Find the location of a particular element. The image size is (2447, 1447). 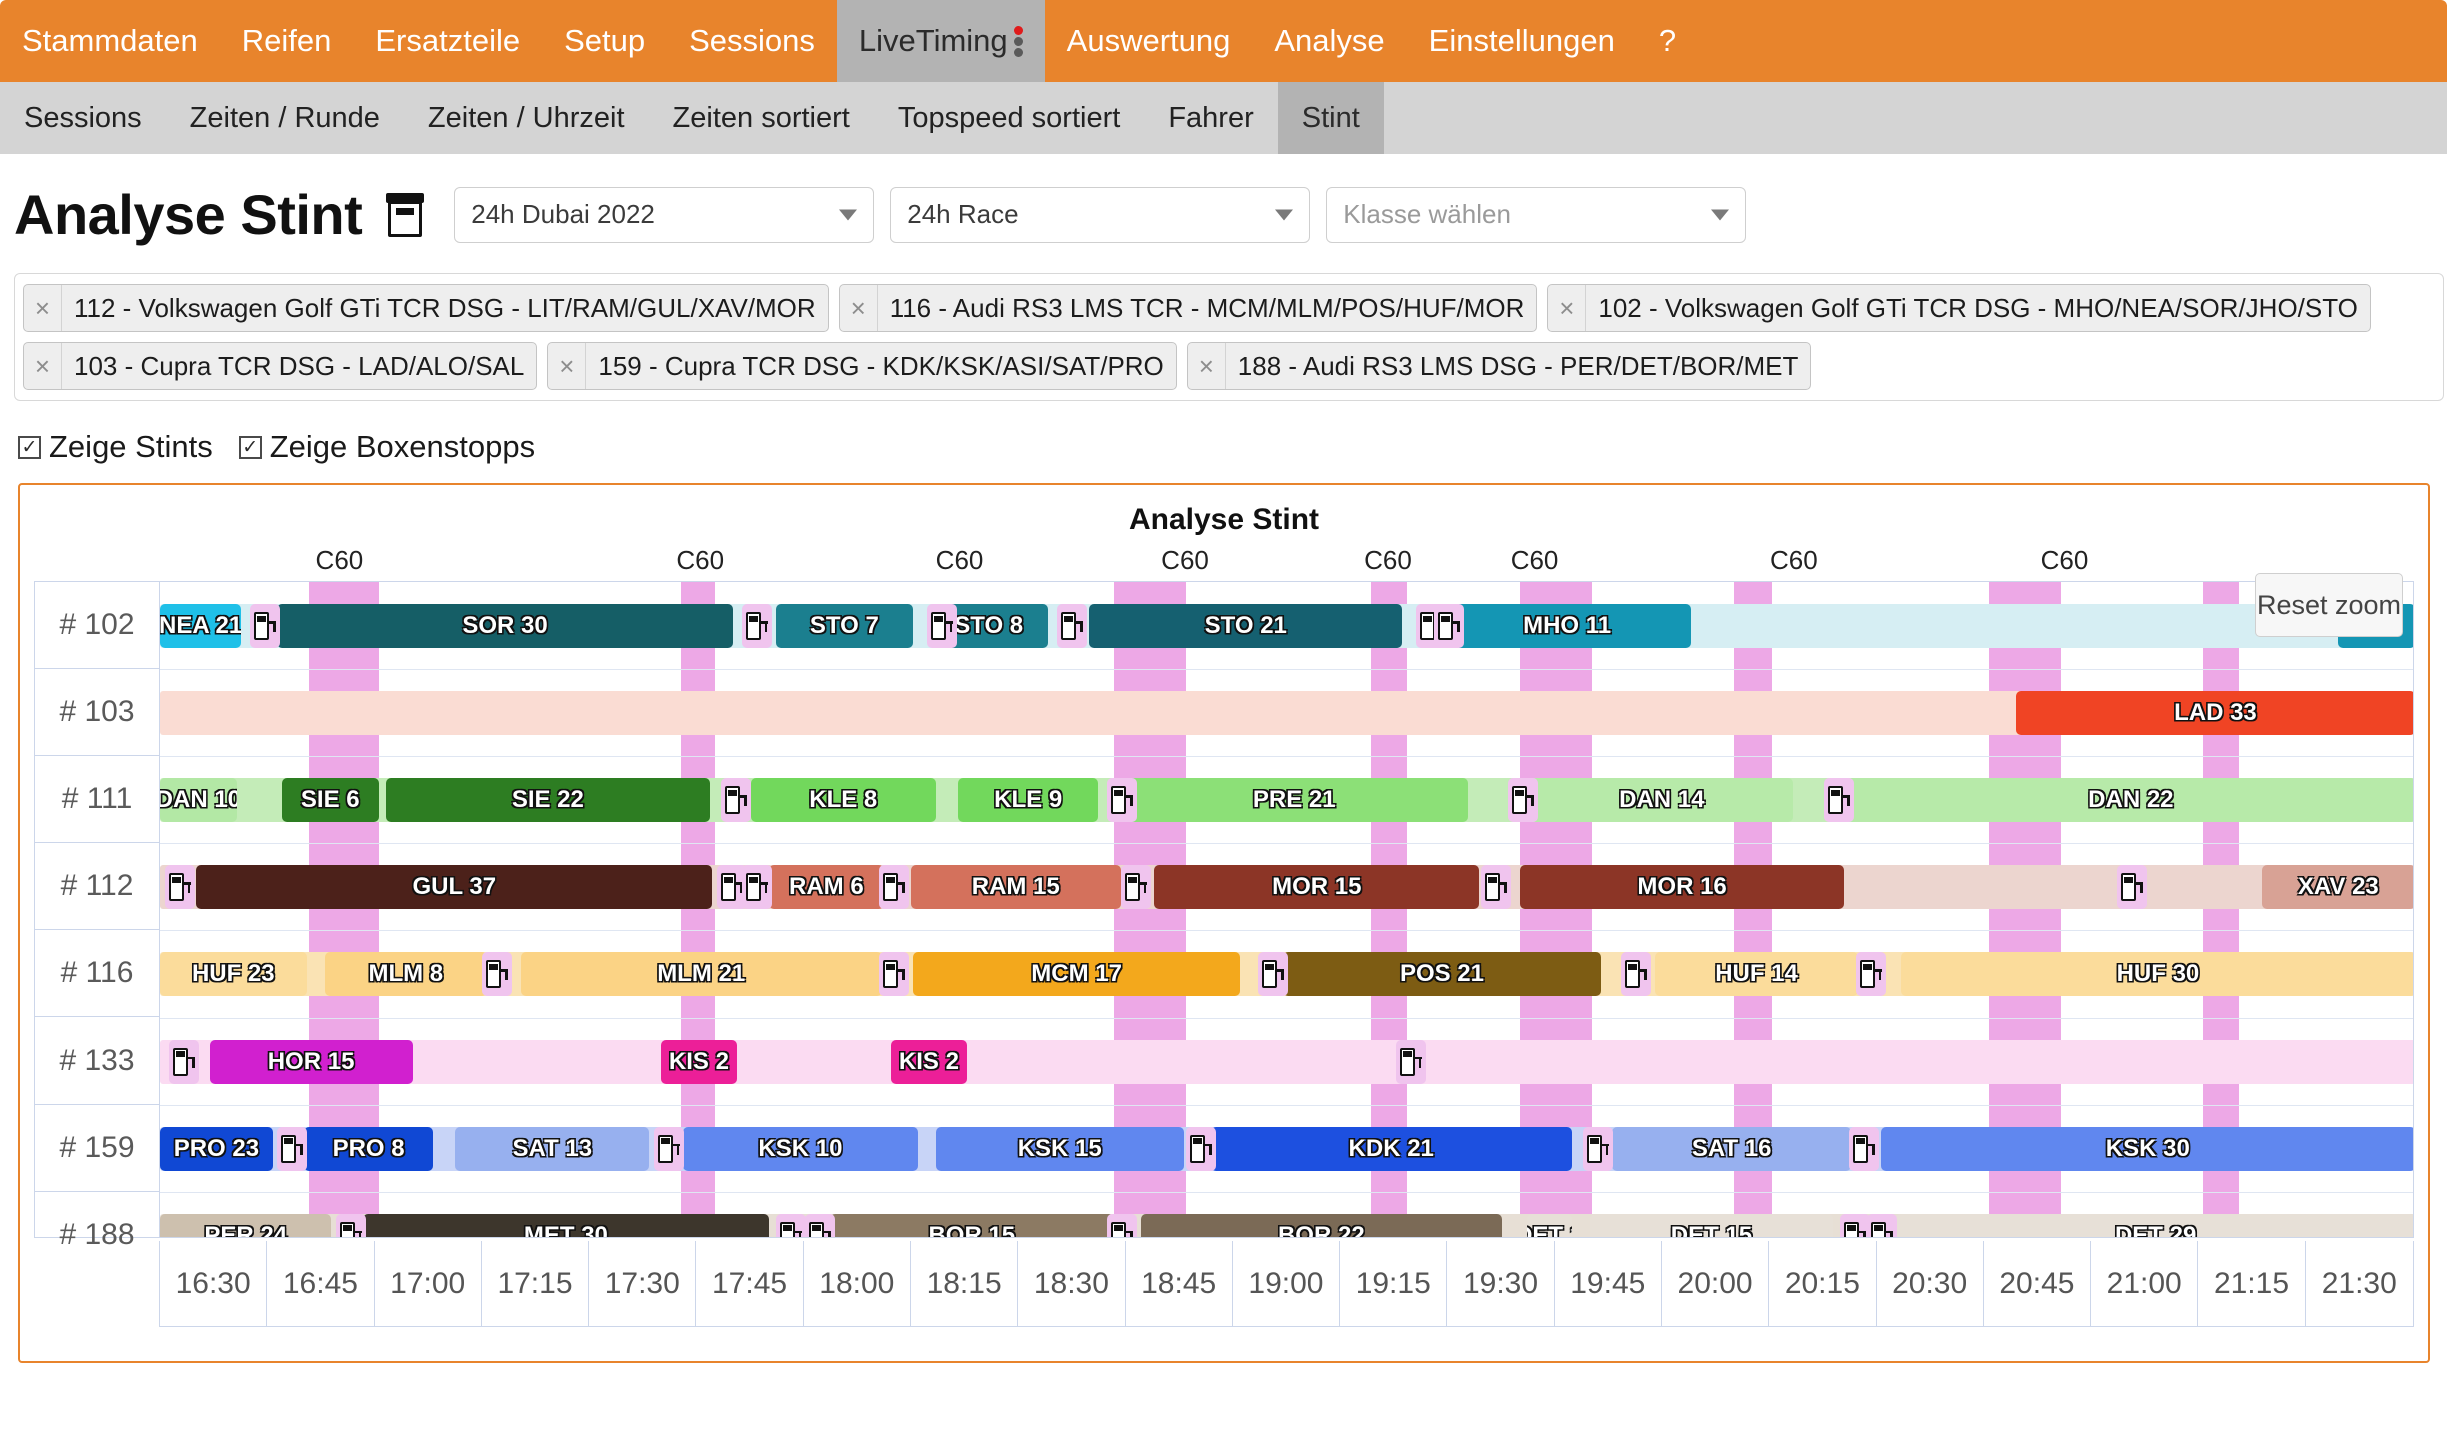

report-icon is located at coordinates (405, 214).